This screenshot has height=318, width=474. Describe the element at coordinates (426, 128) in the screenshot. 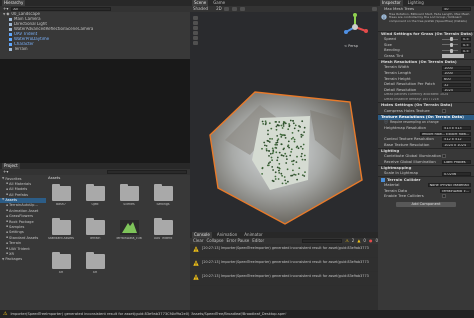

I see `inspector-field-row: Heightmap Resolution 513 x 513` at that location.